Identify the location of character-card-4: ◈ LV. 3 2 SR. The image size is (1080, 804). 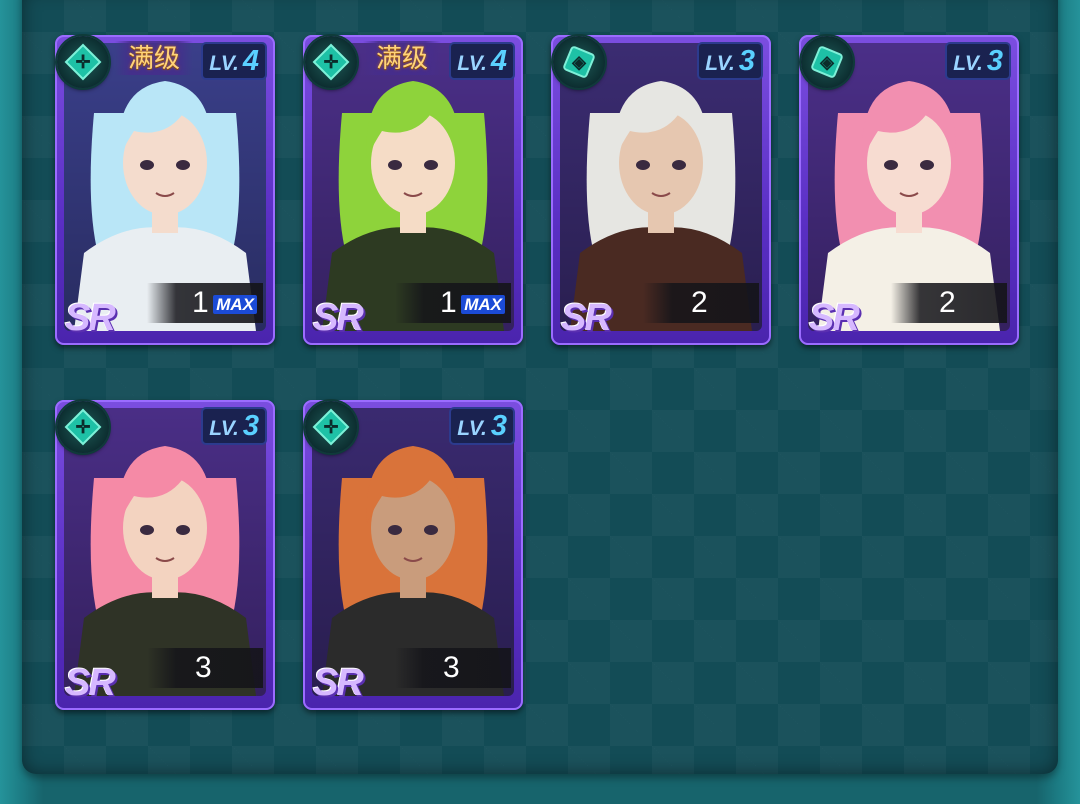
(909, 190).